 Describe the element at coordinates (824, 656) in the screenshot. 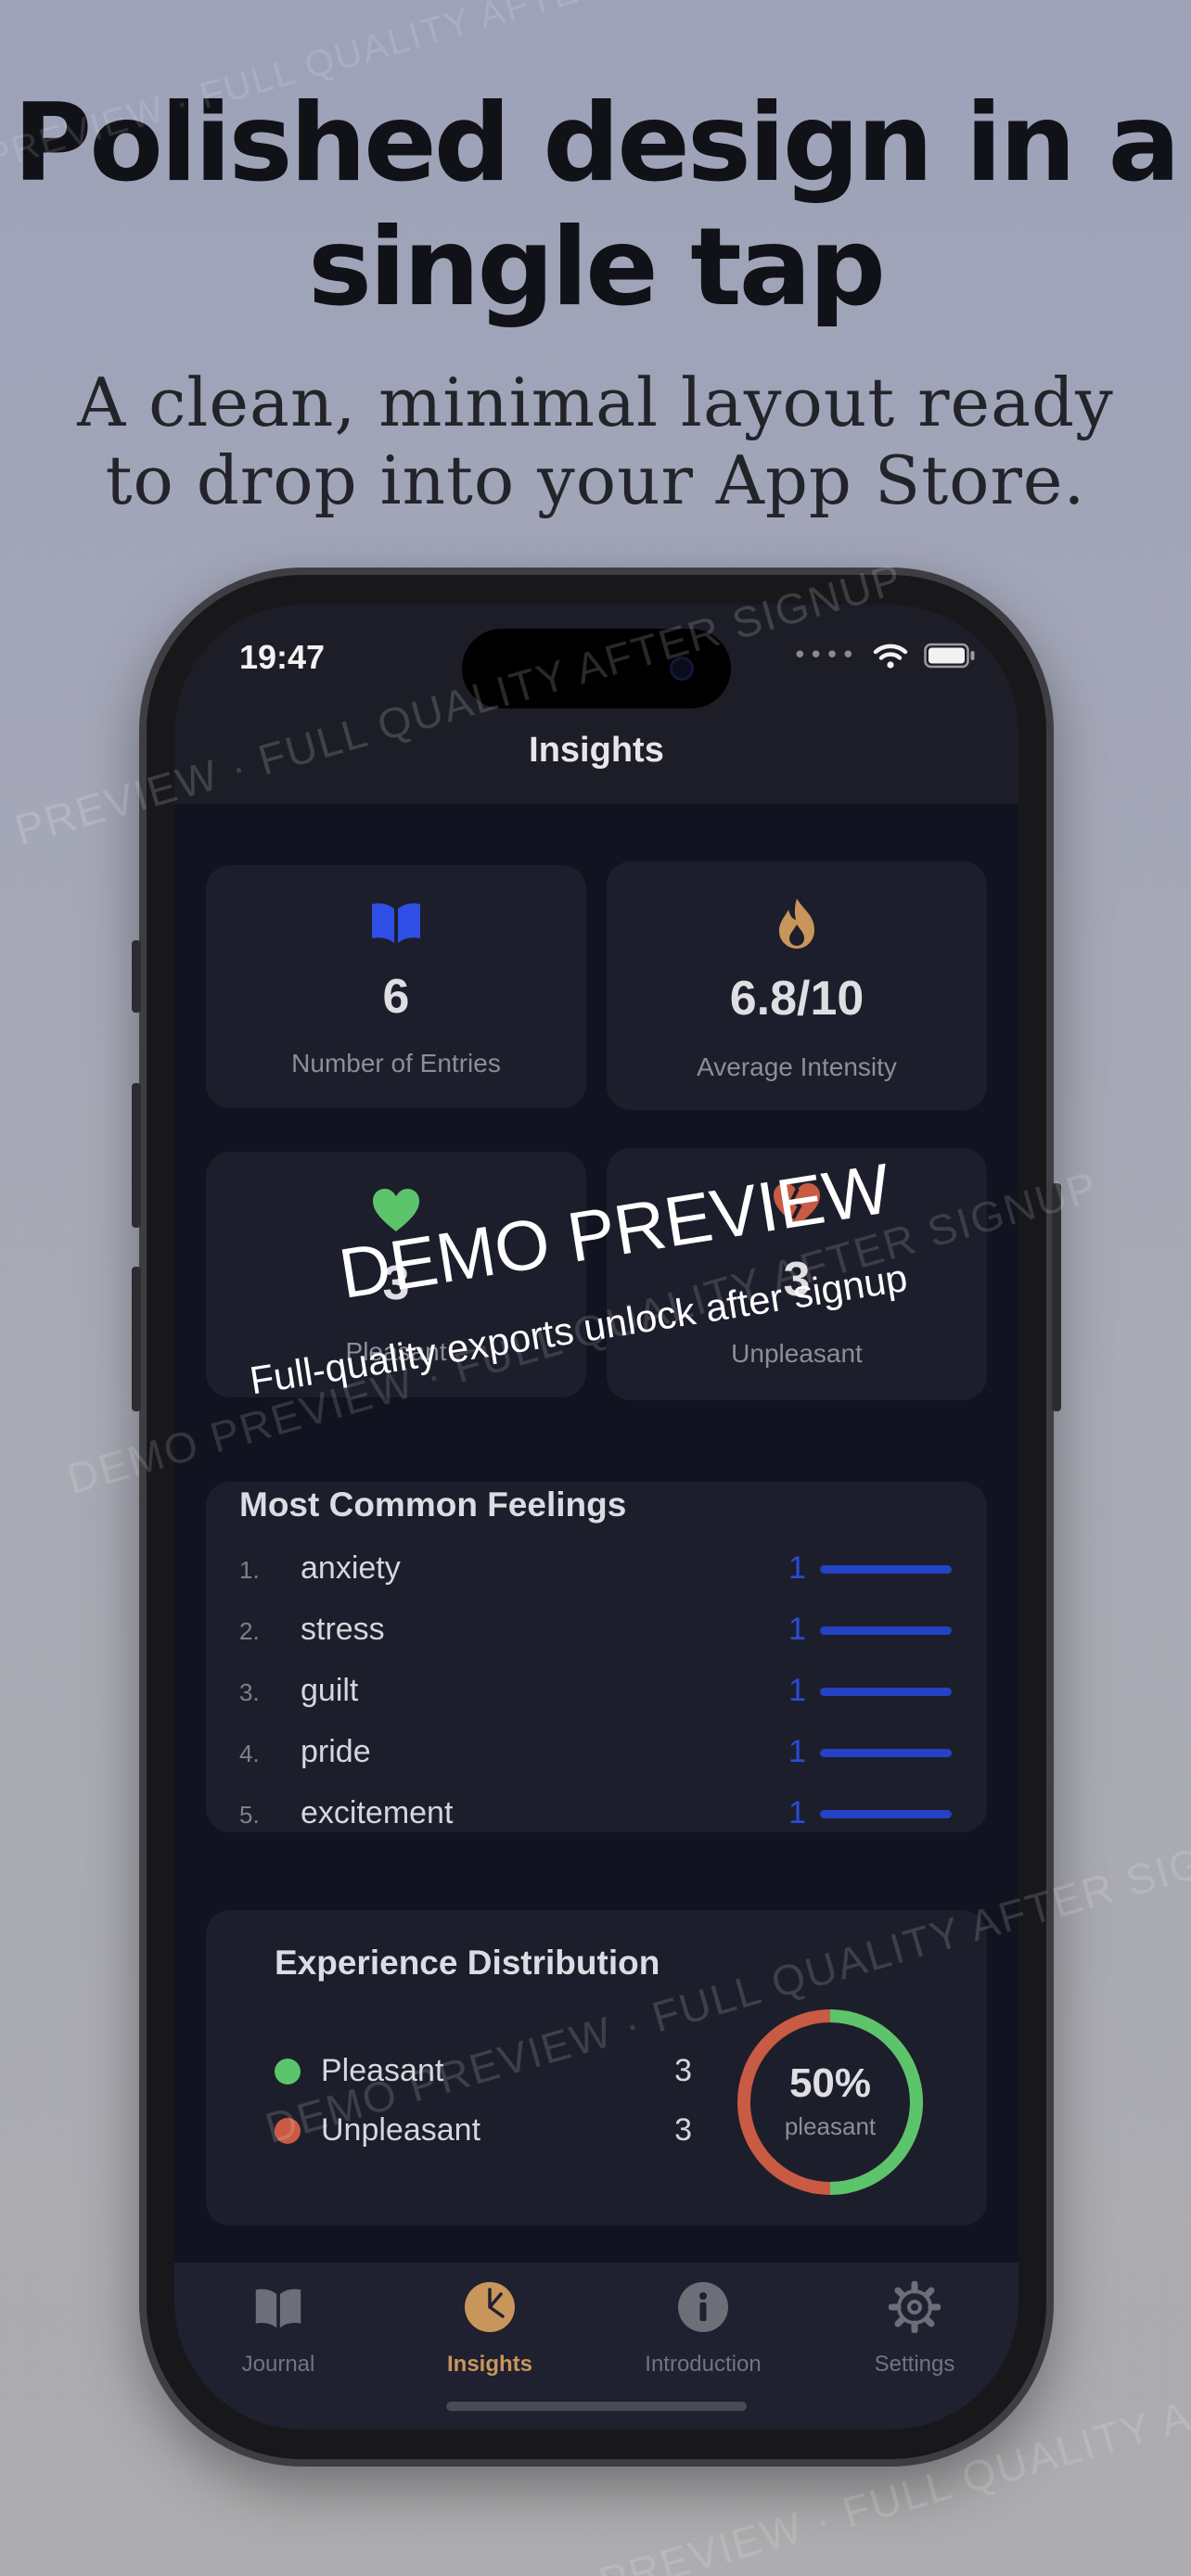

I see `signal-icon: ••••` at that location.